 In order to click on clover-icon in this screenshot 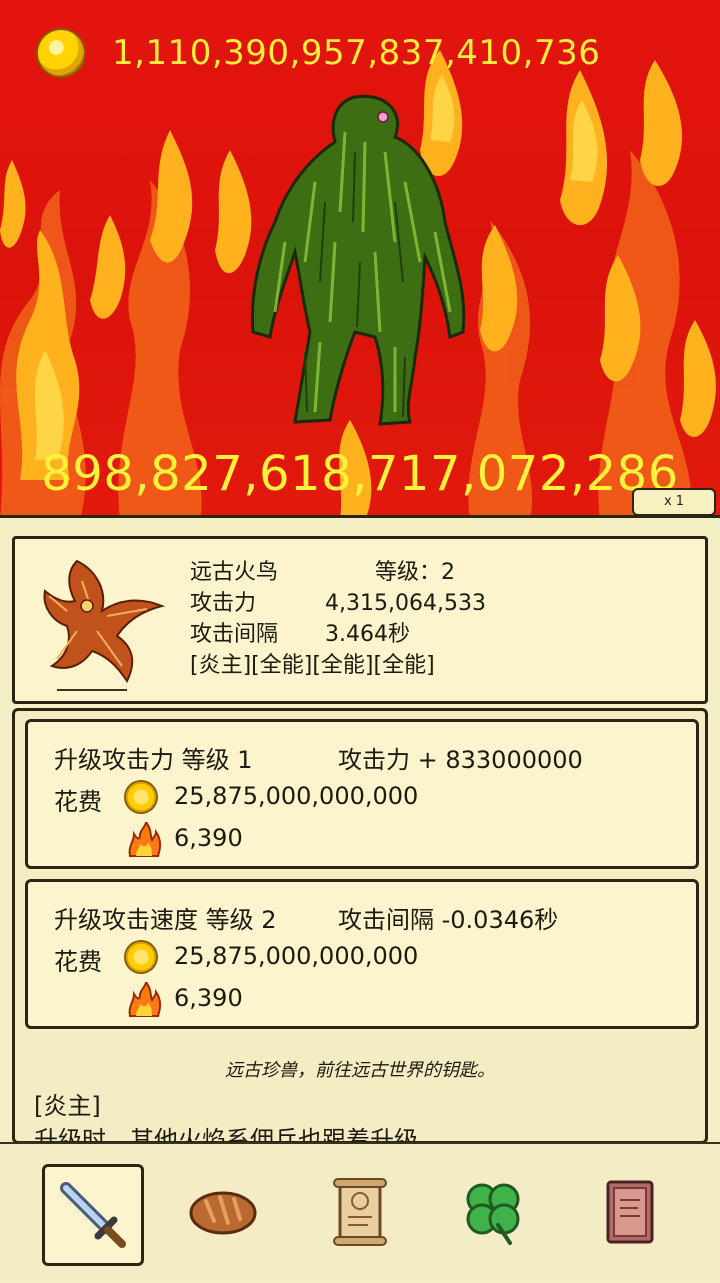, I will do `click(493, 1214)`.